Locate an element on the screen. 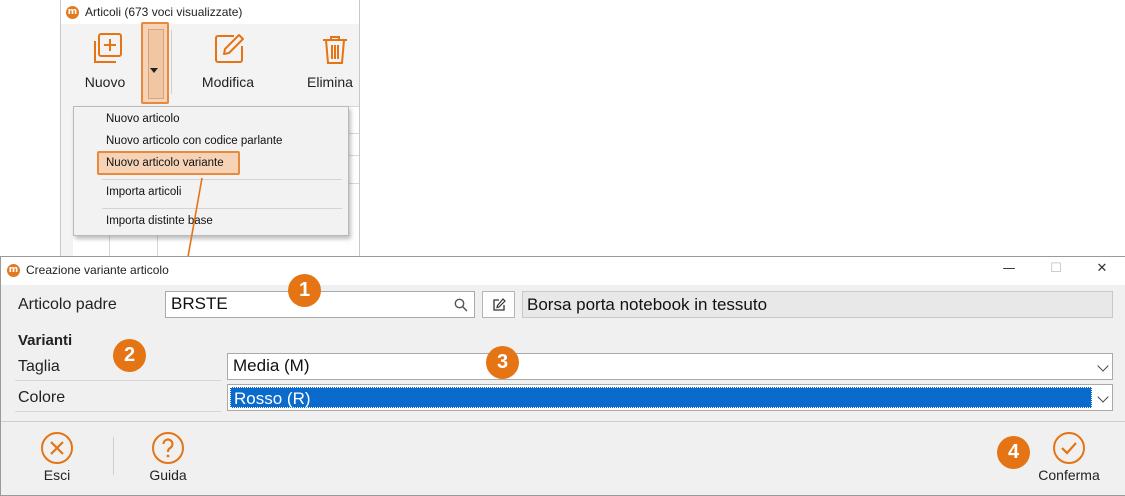  guida-button: Guida is located at coordinates (168, 459).